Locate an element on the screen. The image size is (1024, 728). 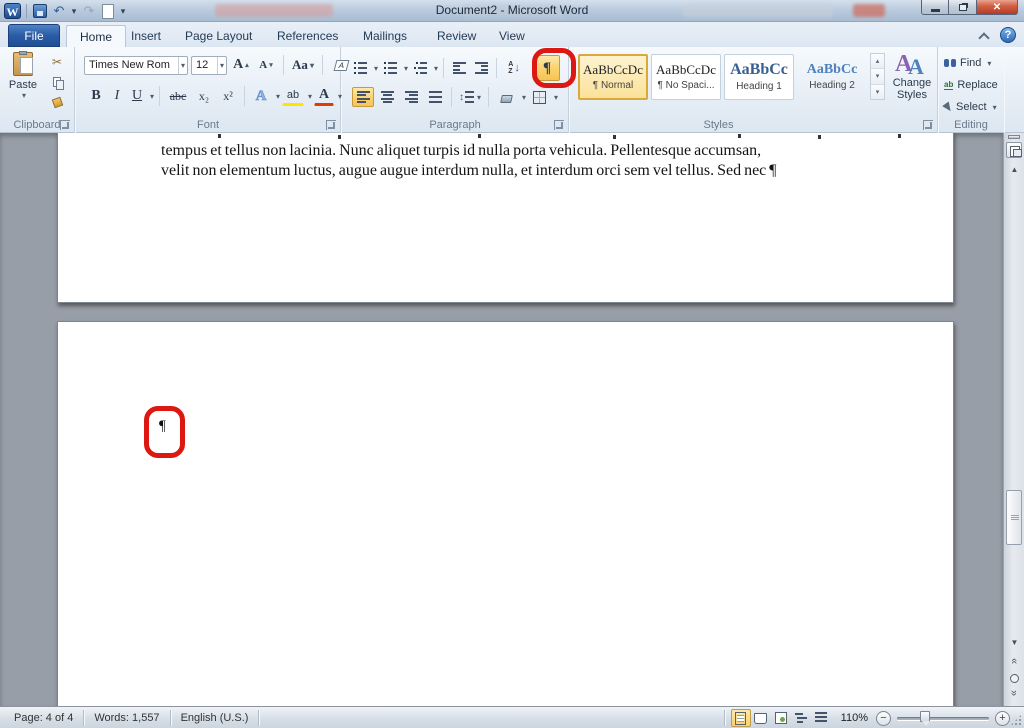
bold-button: B is located at coordinates (96, 96).